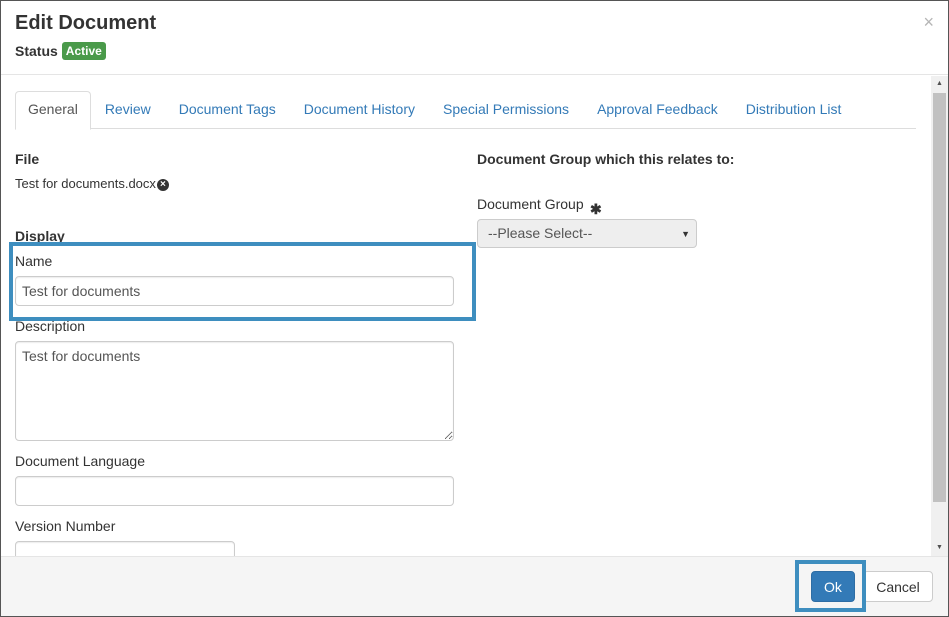 The height and width of the screenshot is (617, 949). I want to click on name-label: Name, so click(34, 261).